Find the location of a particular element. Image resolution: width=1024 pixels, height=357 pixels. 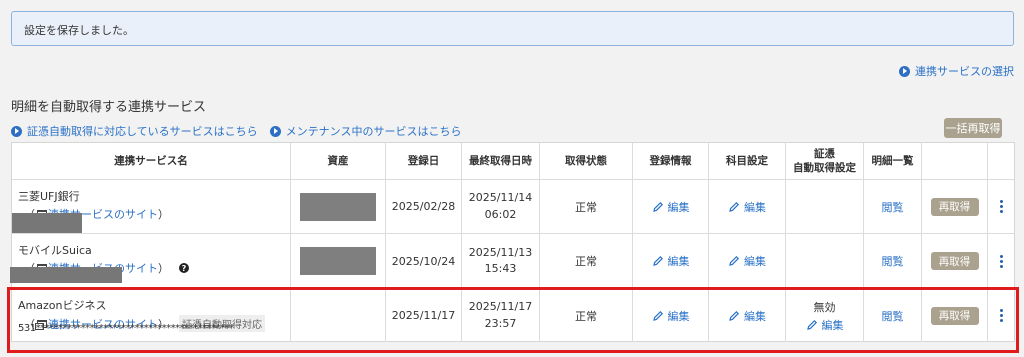

header-status: 取得状態 is located at coordinates (586, 161).